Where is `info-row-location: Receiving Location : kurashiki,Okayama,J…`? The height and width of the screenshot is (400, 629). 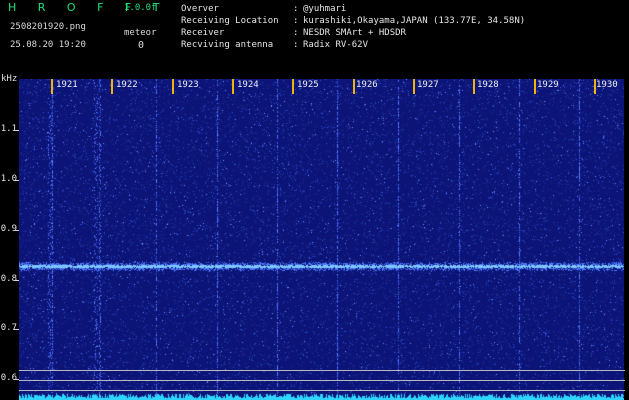
info-row-location: Receiving Location : kurashiki,Okayama,J… is located at coordinates (353, 21).